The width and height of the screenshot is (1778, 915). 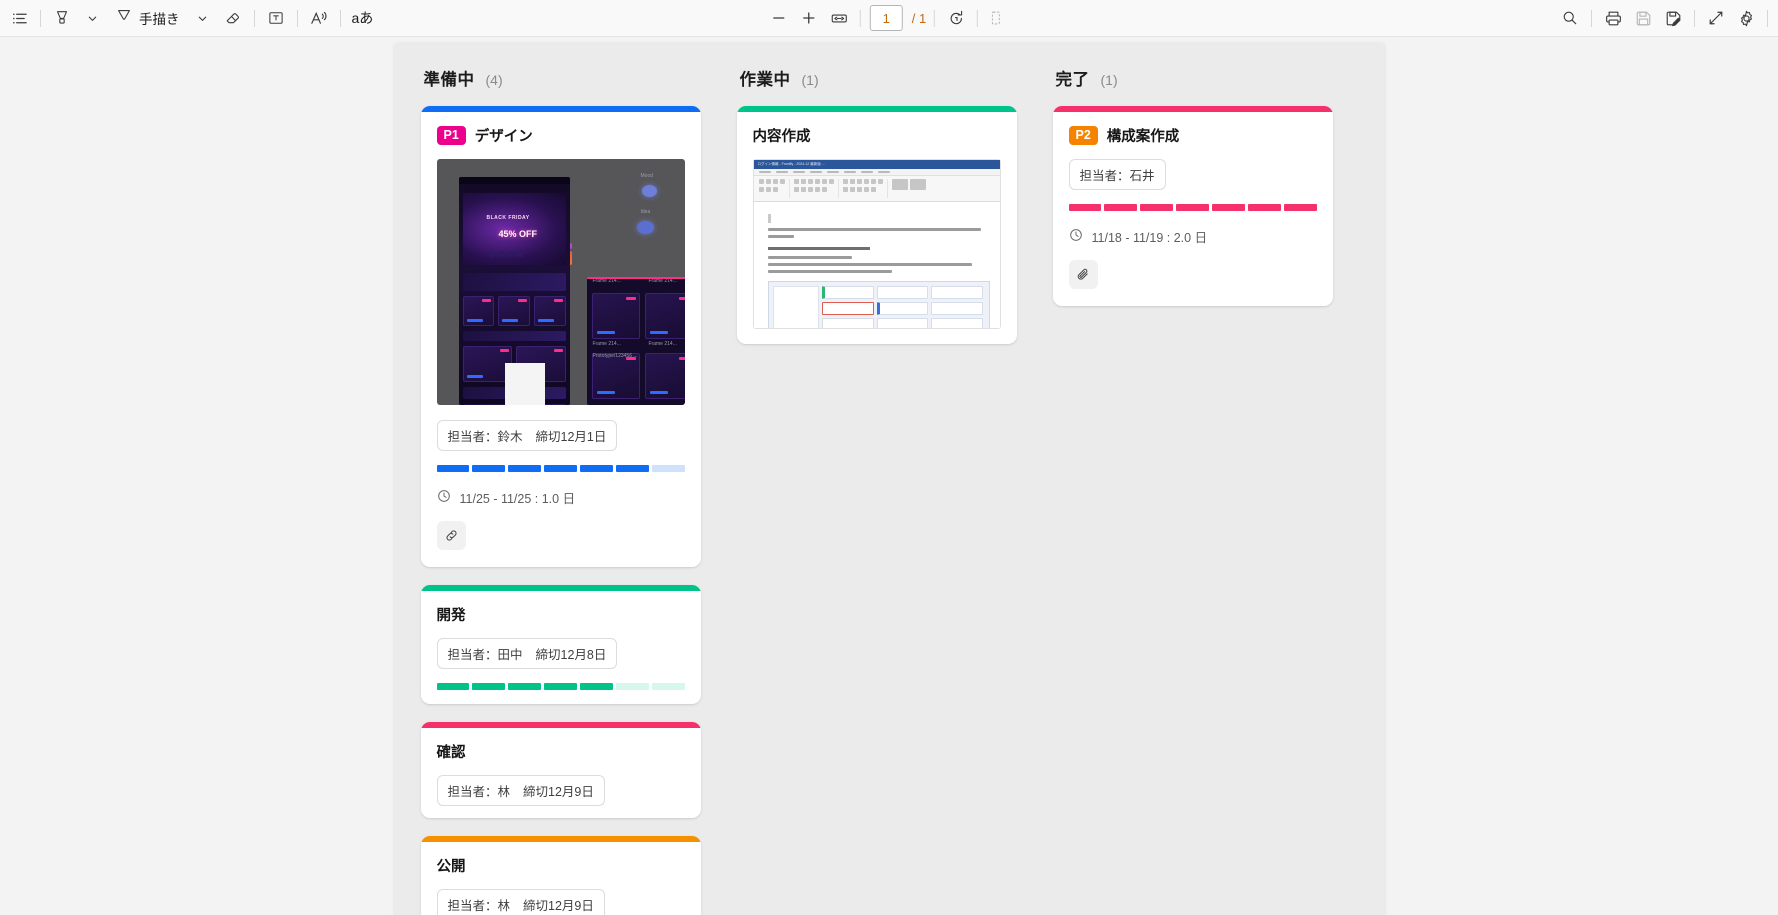 I want to click on pdf-viewer-toolbar: 手描き aあ 1 / 1, so click(x=889, y=18).